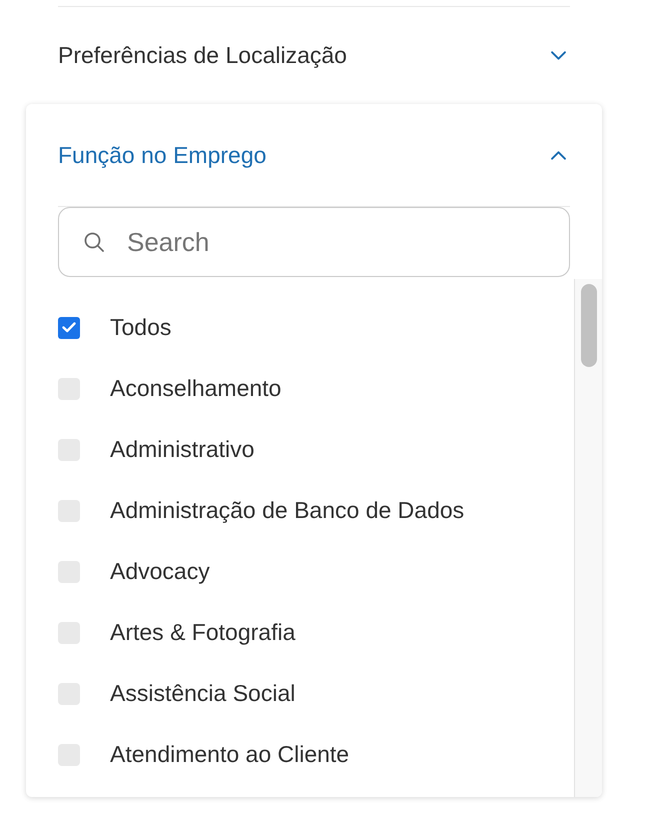 Image resolution: width=648 pixels, height=816 pixels. I want to click on option-label: Atendimento ao Cliente, so click(230, 754).